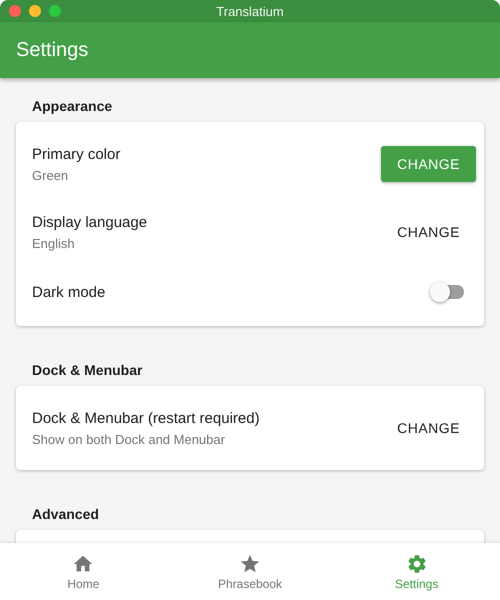 Image resolution: width=500 pixels, height=600 pixels. Describe the element at coordinates (52, 50) in the screenshot. I see `page-title: Settings` at that location.